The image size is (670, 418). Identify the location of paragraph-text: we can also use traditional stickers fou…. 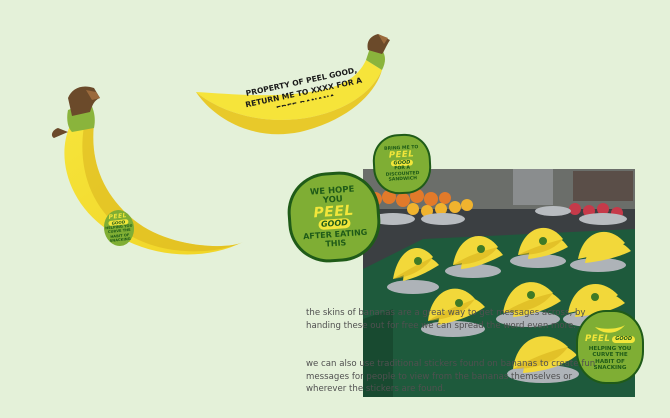
(451, 377).